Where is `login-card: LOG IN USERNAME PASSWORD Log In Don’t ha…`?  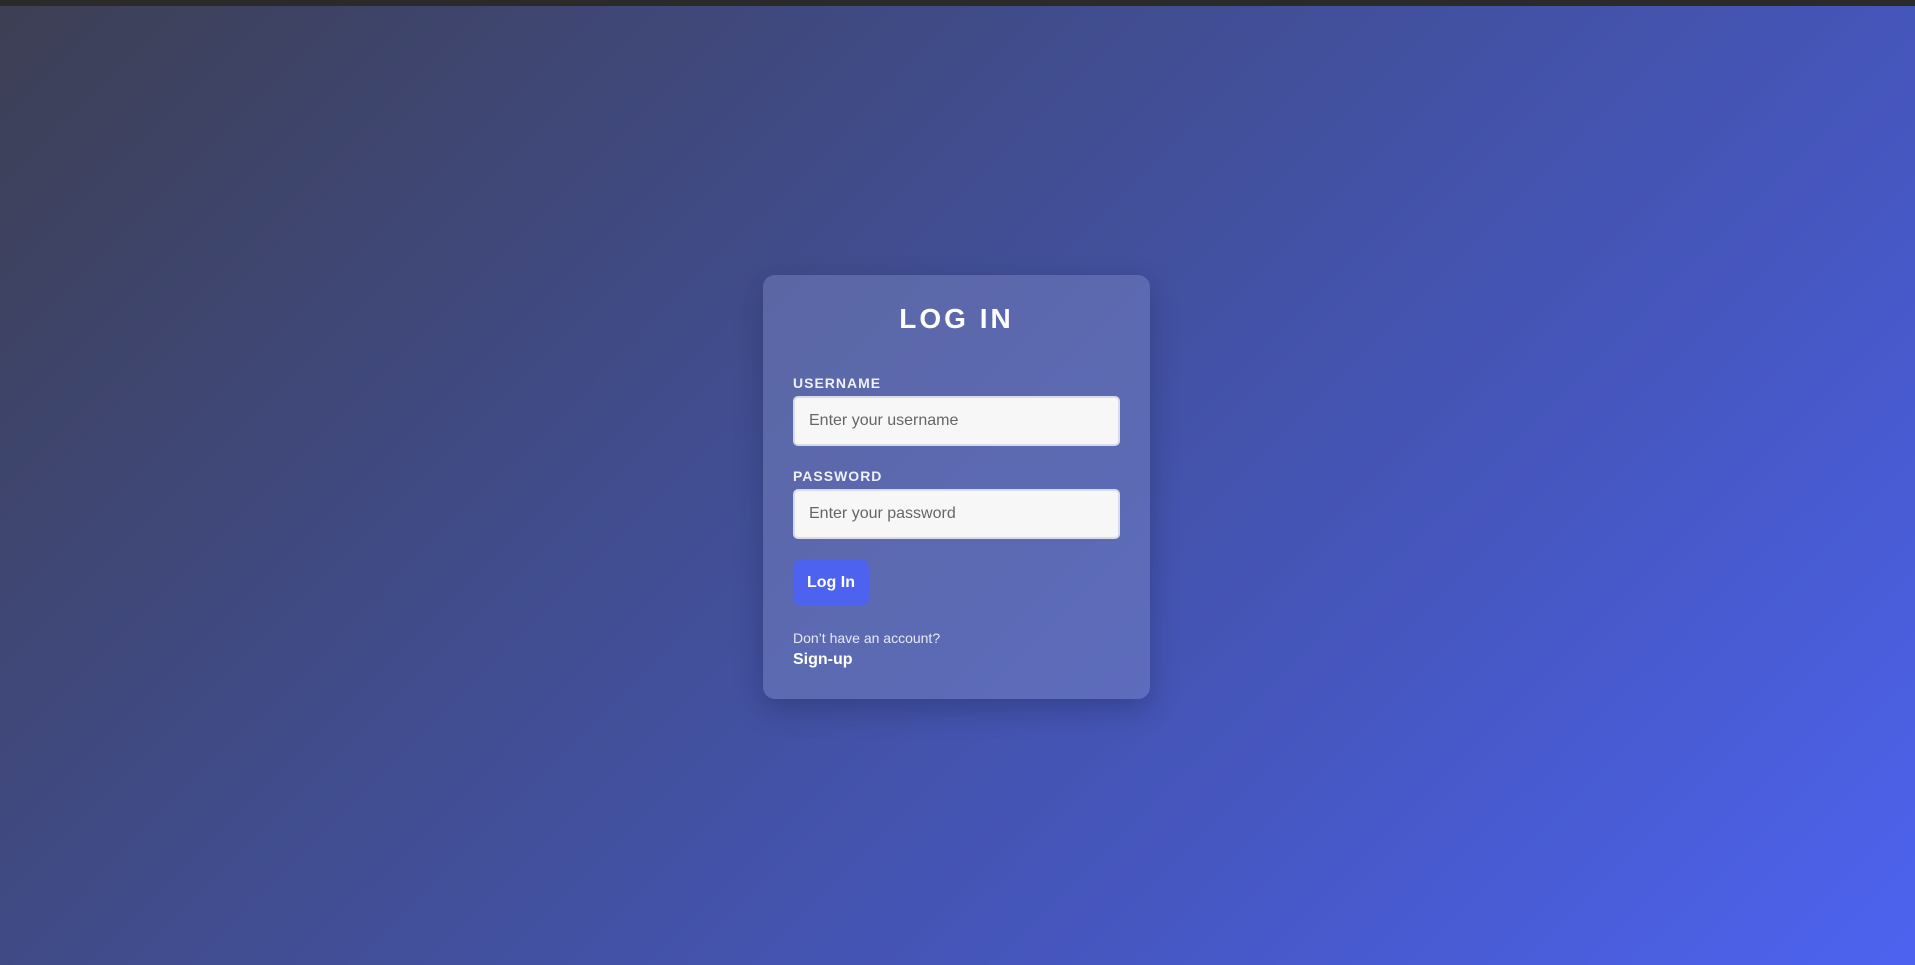 login-card: LOG IN USERNAME PASSWORD Log In Don’t ha… is located at coordinates (956, 487).